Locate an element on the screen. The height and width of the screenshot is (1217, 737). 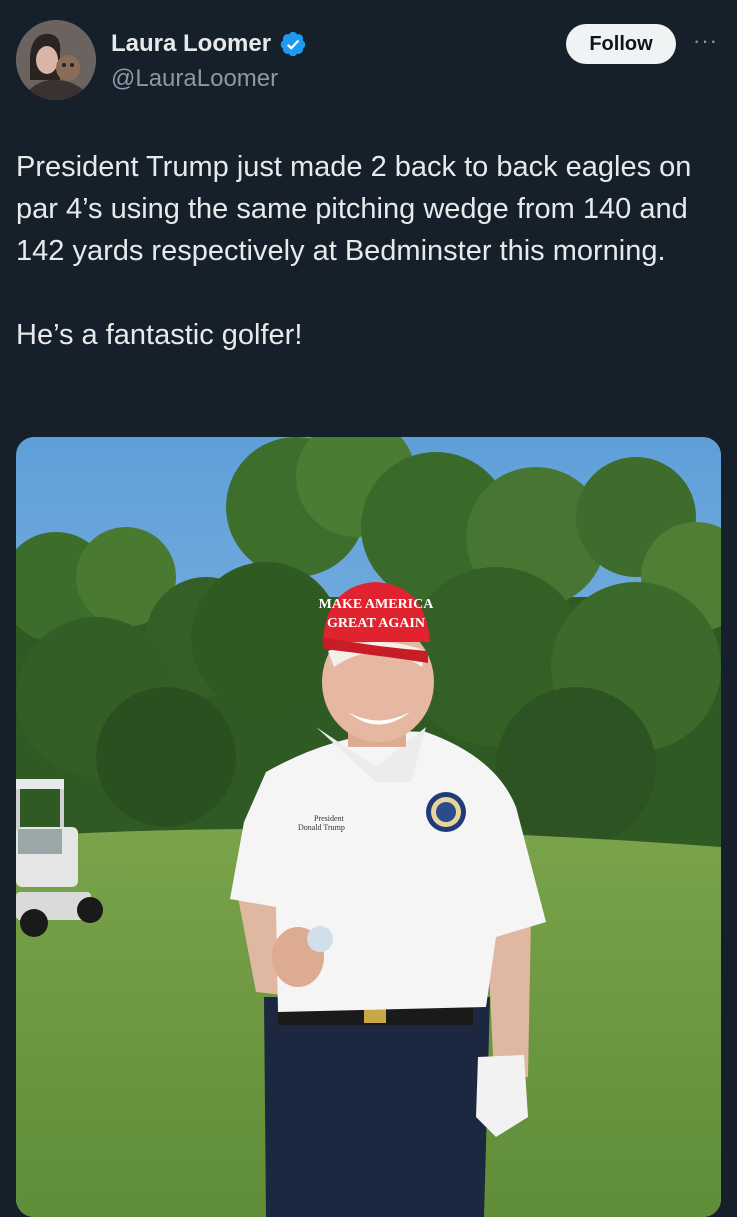
hat-text-line1: MAKE AMERICA is located at coordinates (377, 604).